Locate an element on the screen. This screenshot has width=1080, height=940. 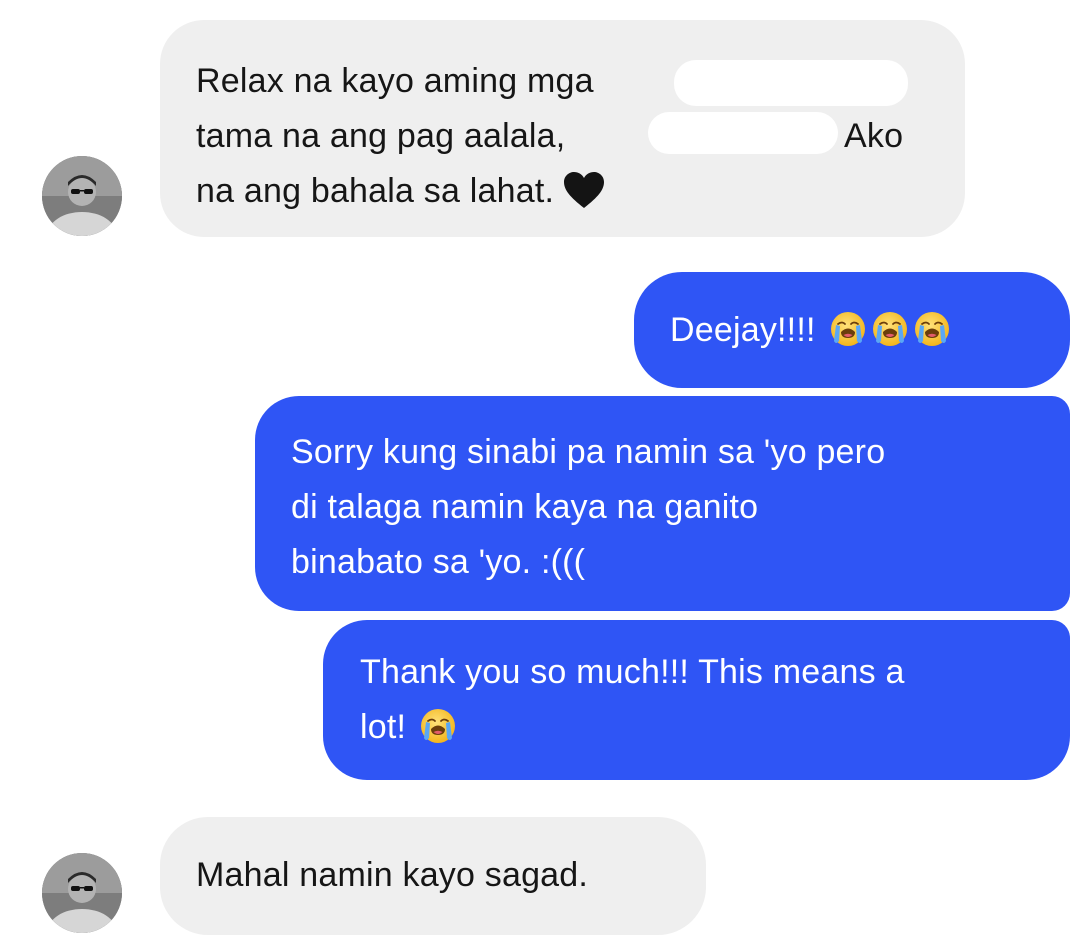
message-text: Deejay!!!! is located at coordinates (743, 330).